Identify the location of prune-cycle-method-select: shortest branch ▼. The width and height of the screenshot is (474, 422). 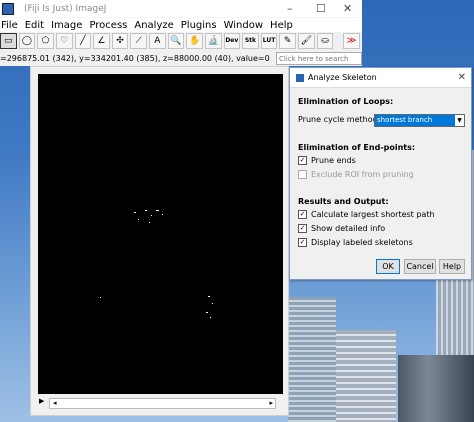
(419, 120).